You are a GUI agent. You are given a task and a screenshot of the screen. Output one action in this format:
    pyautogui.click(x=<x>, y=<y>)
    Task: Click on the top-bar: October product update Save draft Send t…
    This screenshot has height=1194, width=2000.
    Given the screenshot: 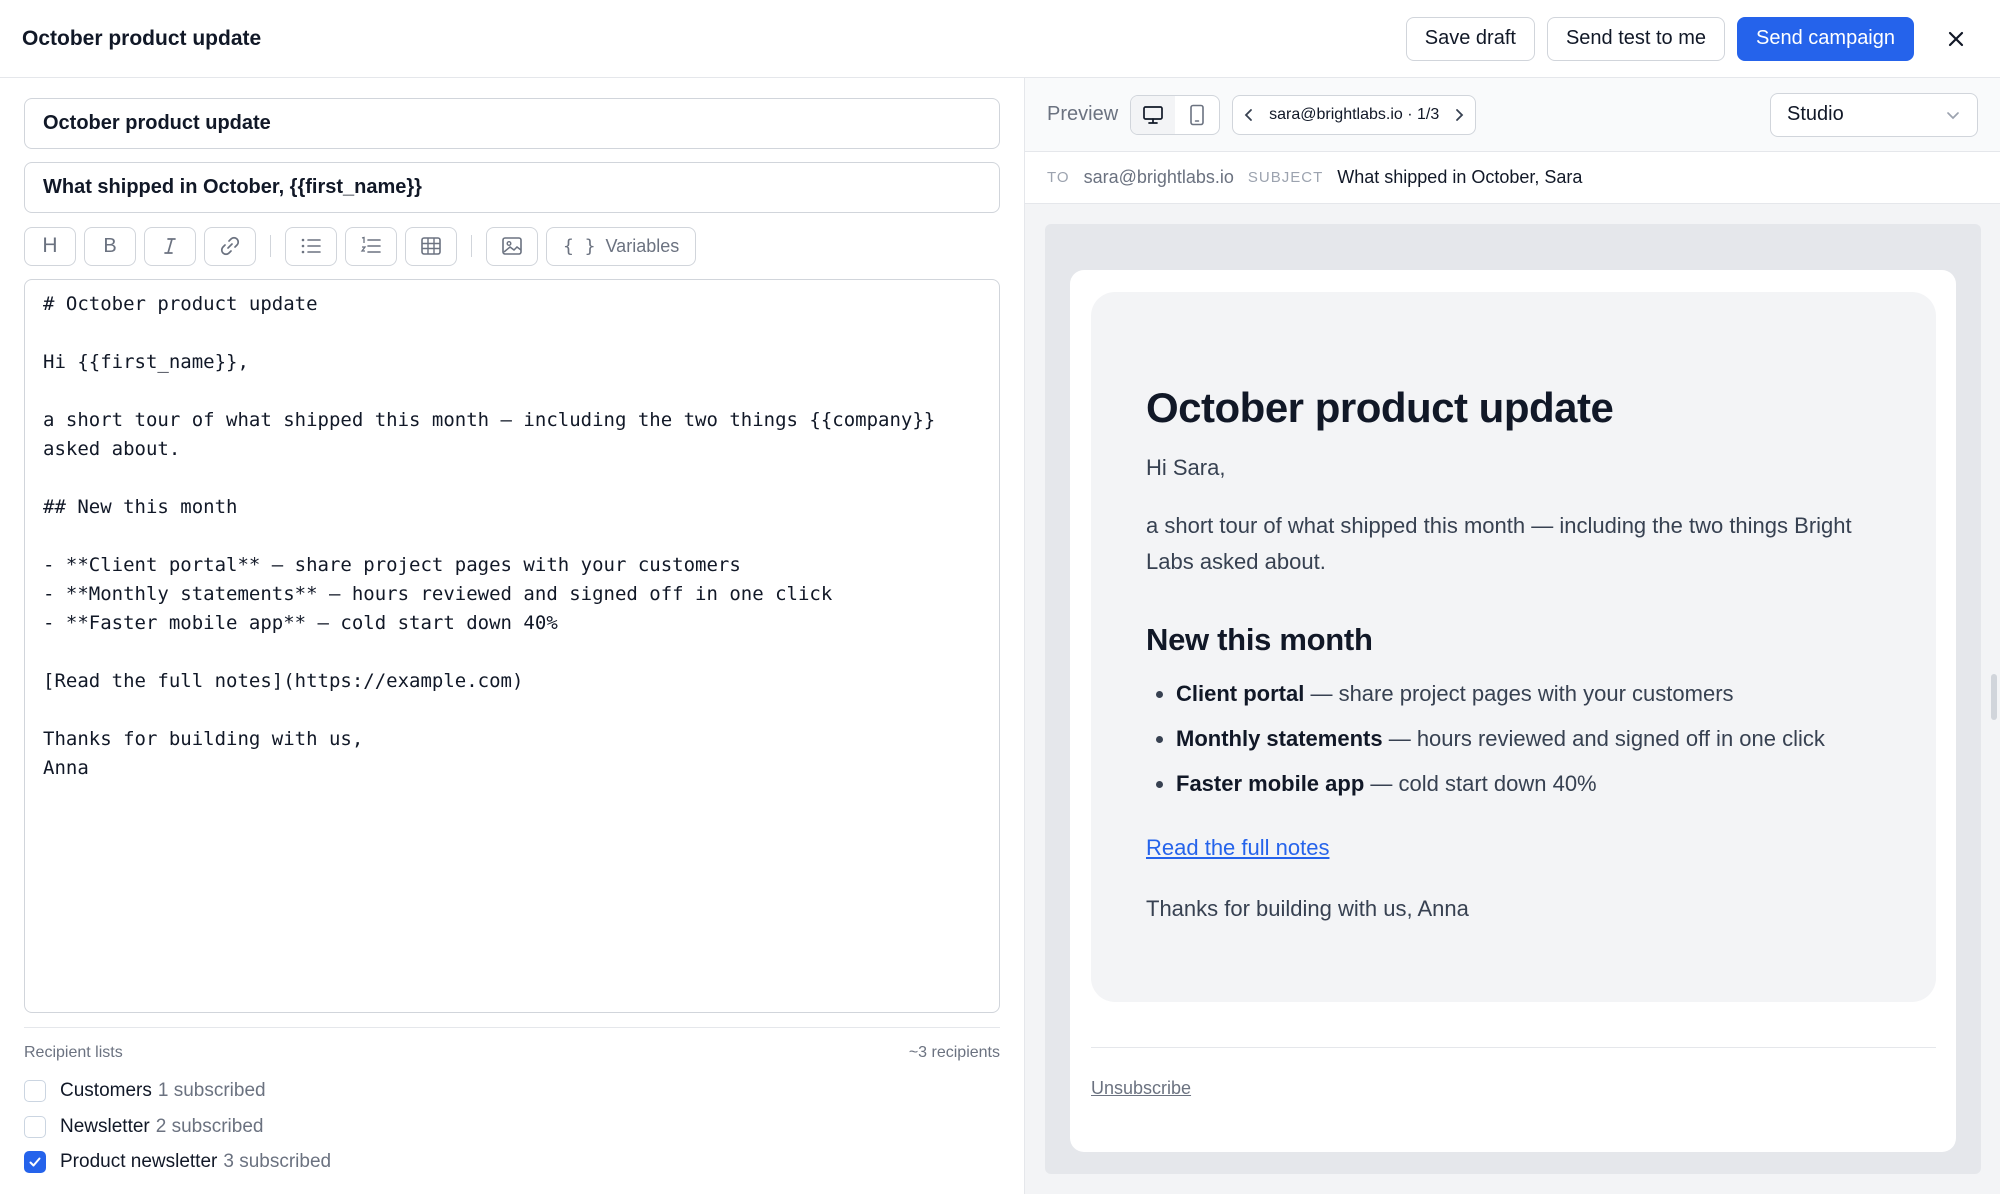 What is the action you would take?
    pyautogui.click(x=1000, y=39)
    